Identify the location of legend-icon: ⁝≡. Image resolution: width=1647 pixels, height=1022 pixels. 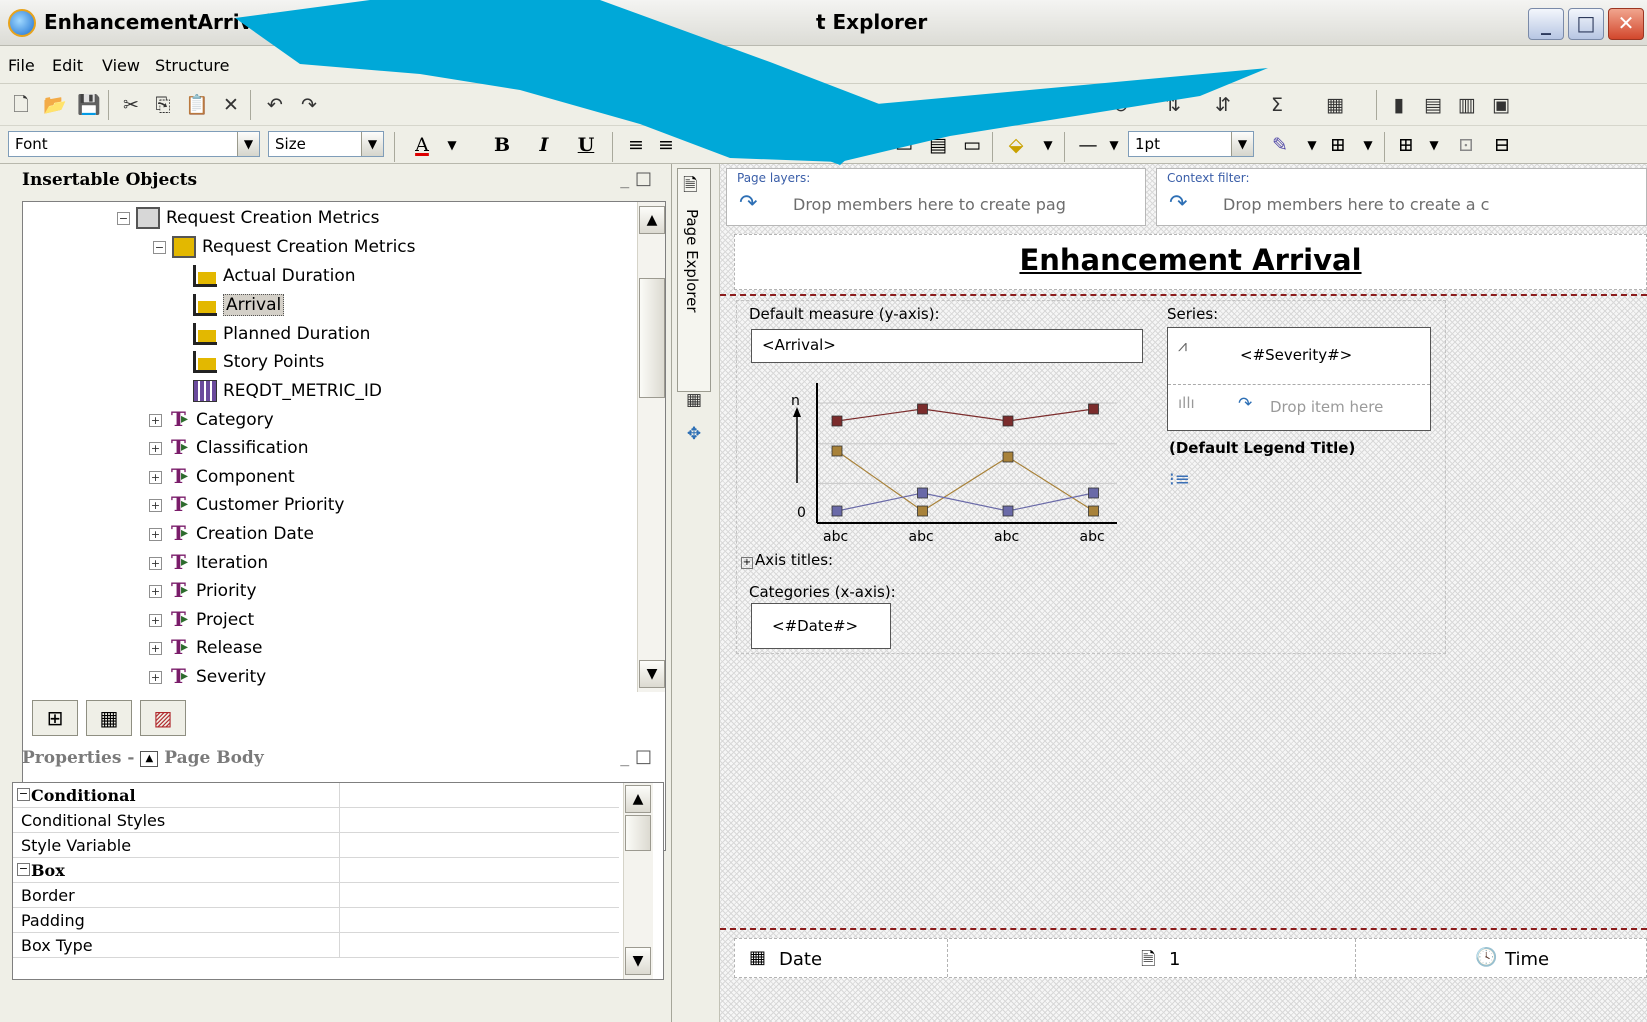
(1179, 479).